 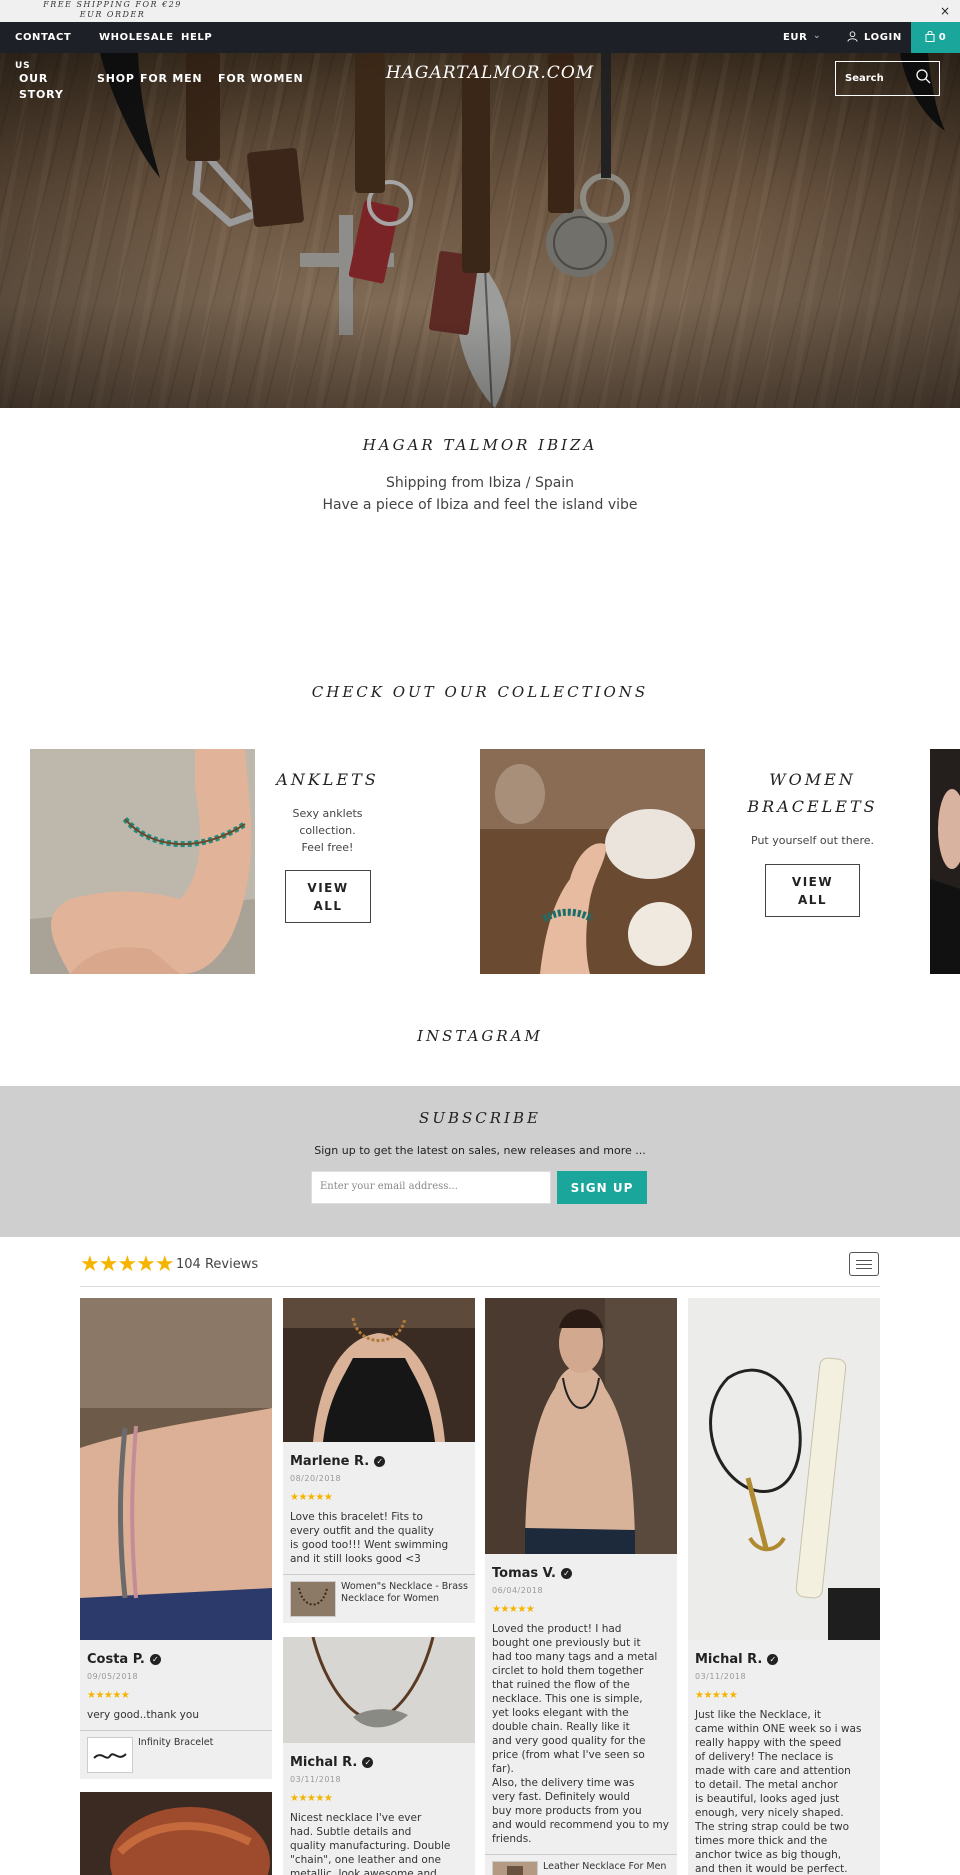 What do you see at coordinates (142, 861) in the screenshot?
I see `anklets-image` at bounding box center [142, 861].